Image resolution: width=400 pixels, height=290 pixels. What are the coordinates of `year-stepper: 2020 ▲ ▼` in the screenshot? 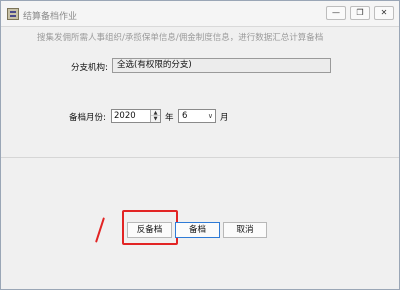 It's located at (136, 116).